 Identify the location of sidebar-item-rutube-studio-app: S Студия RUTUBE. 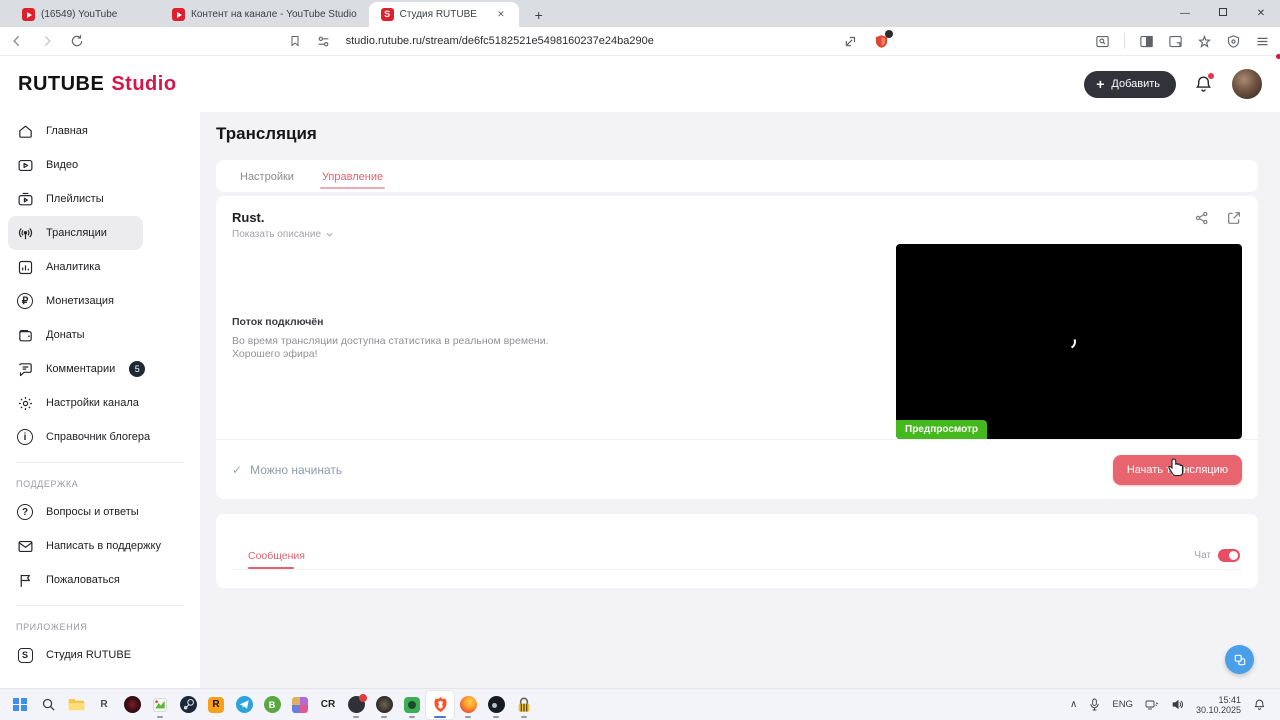
(100, 655).